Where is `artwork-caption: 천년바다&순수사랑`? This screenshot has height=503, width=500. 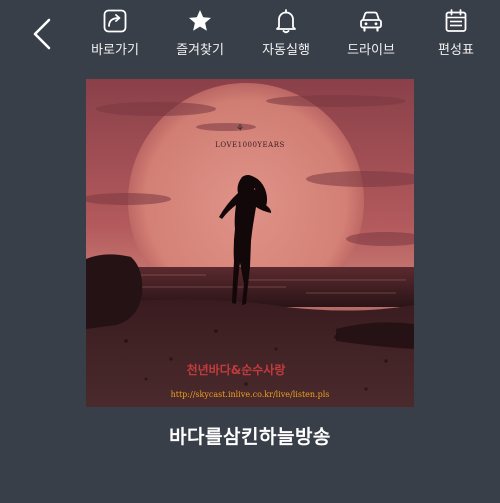 artwork-caption: 천년바다&순수사랑 is located at coordinates (236, 369).